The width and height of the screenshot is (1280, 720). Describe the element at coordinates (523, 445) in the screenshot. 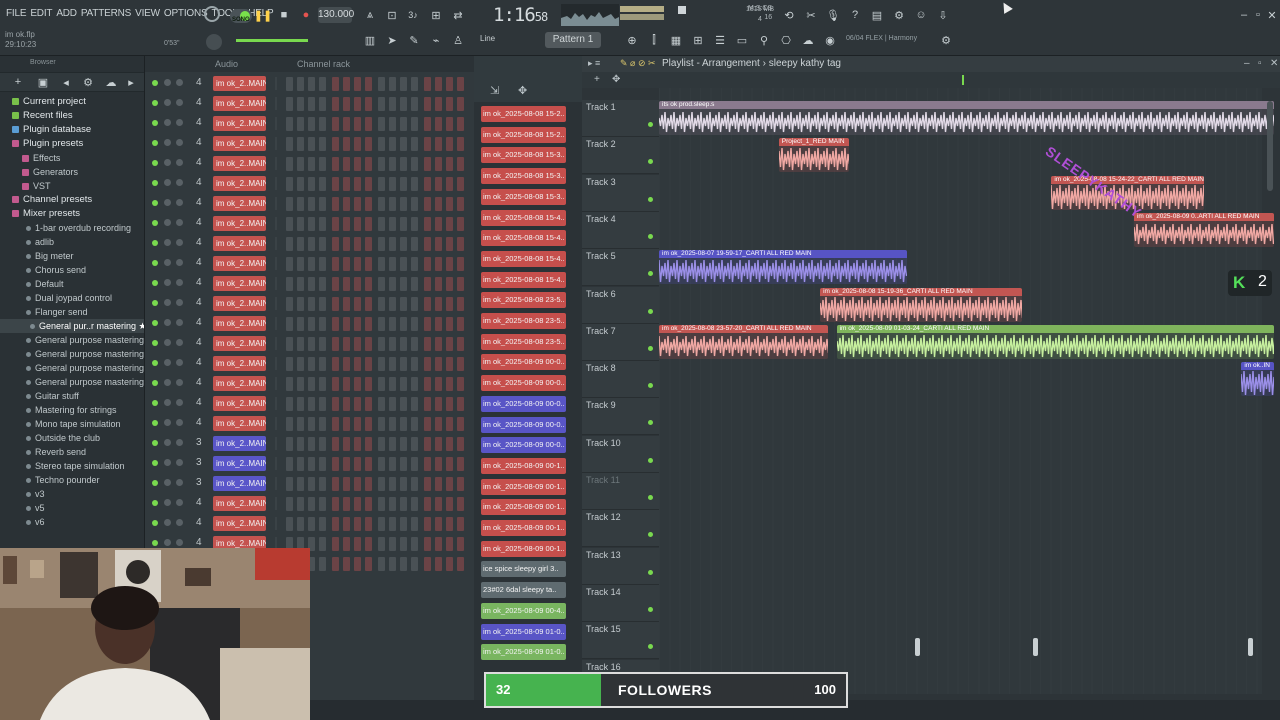

I see `mixer-insert-item: im ok_2025-08-09 00-0..` at that location.